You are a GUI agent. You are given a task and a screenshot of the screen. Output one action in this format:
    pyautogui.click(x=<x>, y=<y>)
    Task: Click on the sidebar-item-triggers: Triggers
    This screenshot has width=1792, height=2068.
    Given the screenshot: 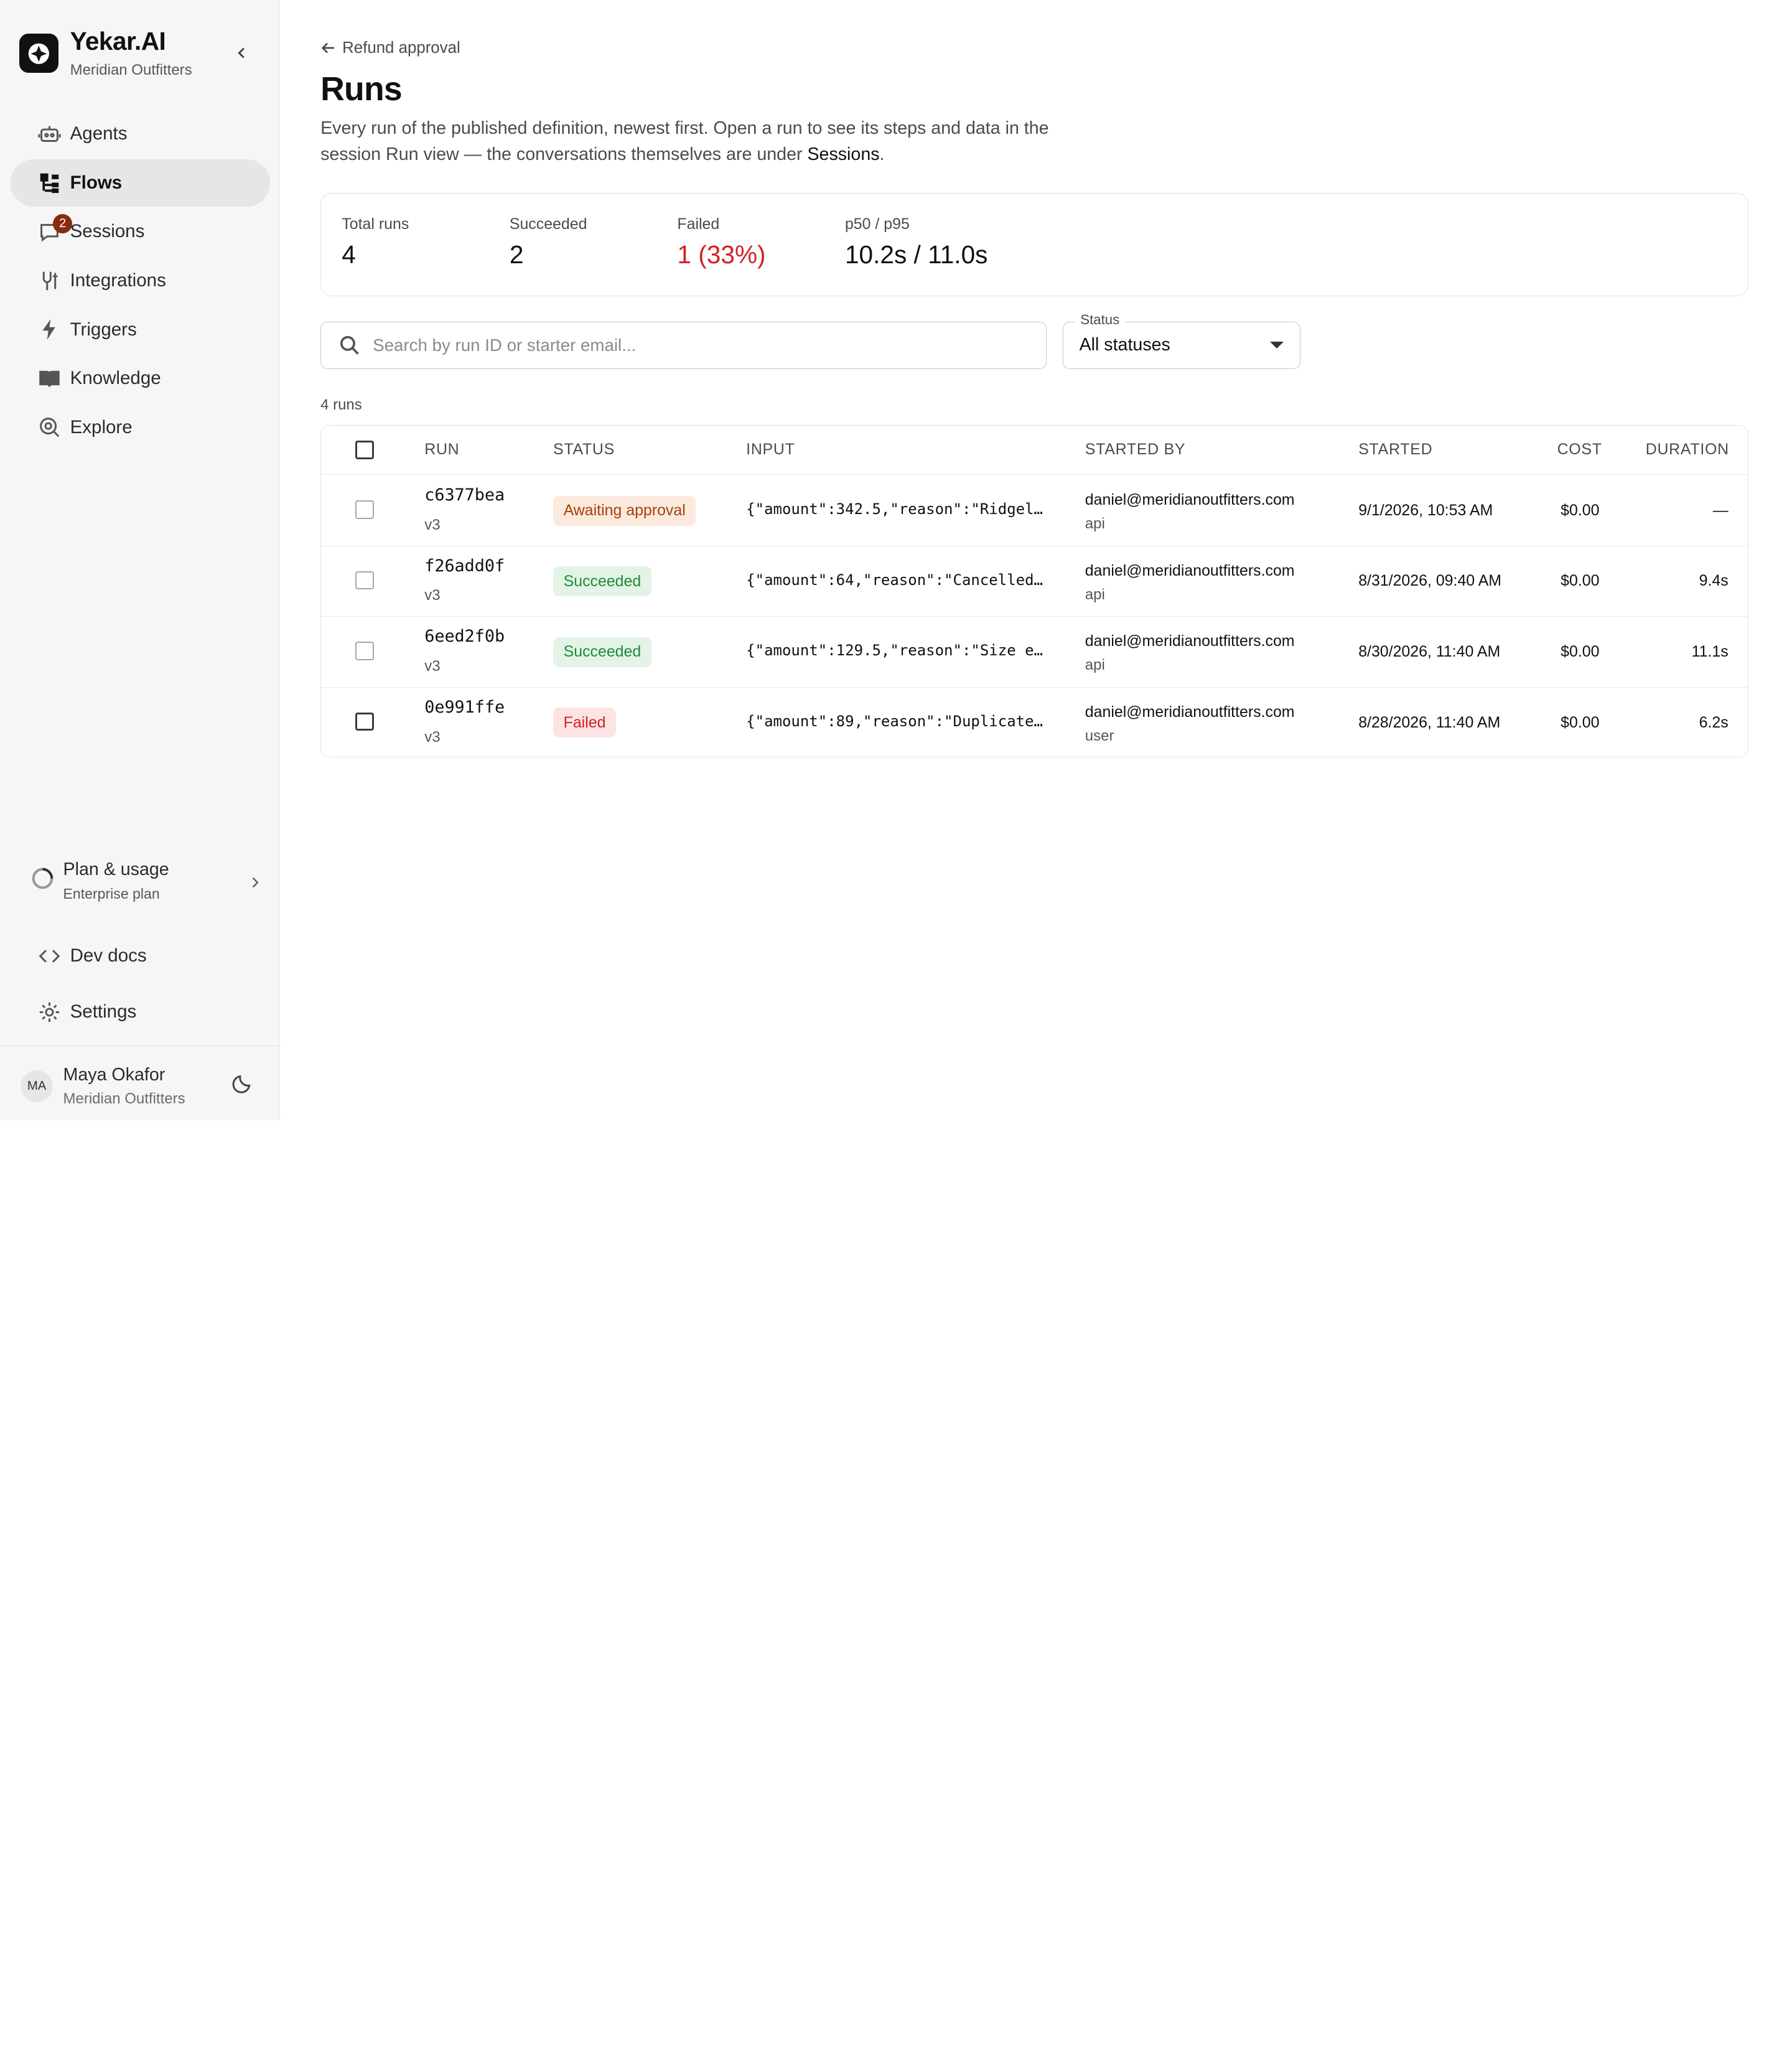 What is the action you would take?
    pyautogui.click(x=140, y=329)
    